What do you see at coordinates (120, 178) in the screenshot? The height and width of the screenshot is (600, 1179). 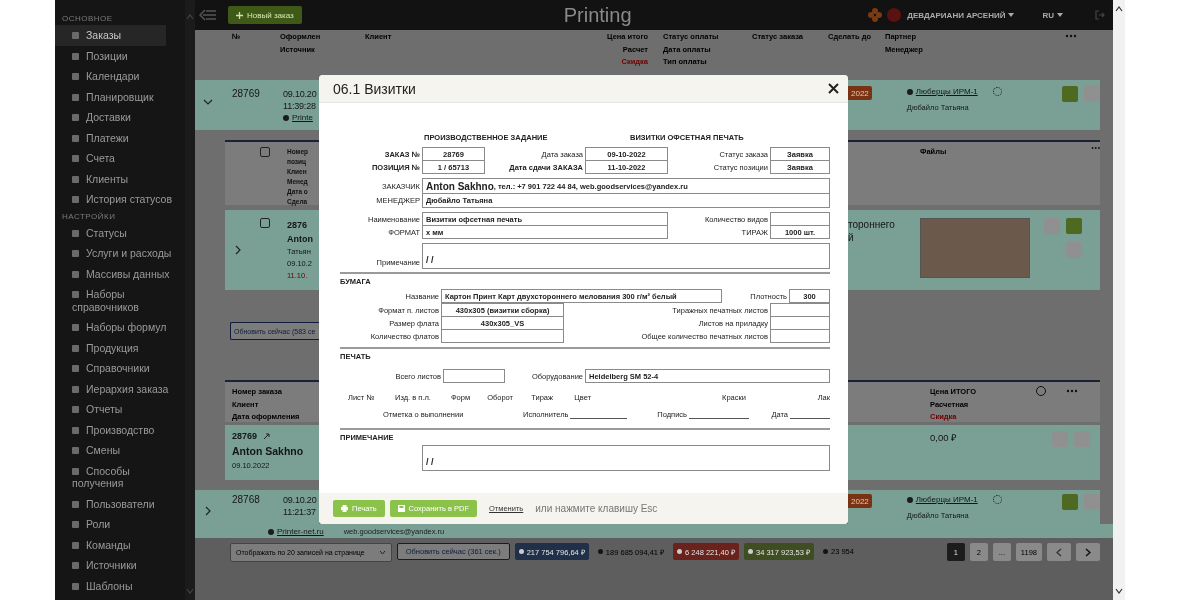 I see `sidebar-item: Клиенты` at bounding box center [120, 178].